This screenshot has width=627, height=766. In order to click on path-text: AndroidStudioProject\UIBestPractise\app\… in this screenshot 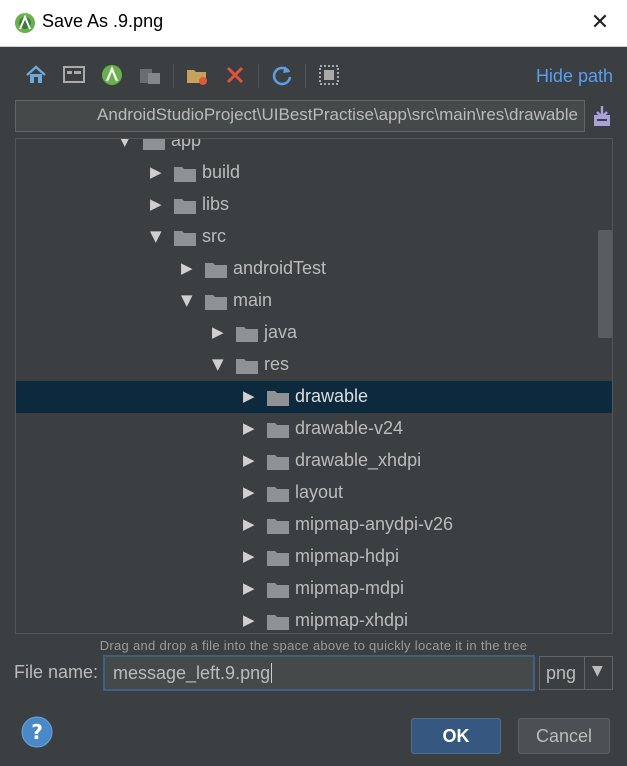, I will do `click(337, 114)`.